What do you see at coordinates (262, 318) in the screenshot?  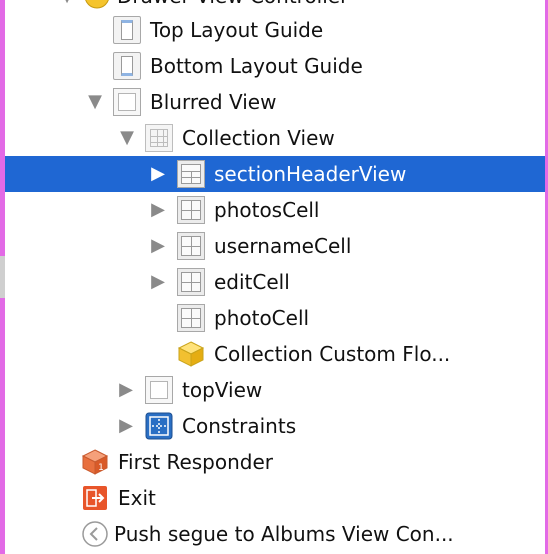 I see `tree-row-label: photoCell` at bounding box center [262, 318].